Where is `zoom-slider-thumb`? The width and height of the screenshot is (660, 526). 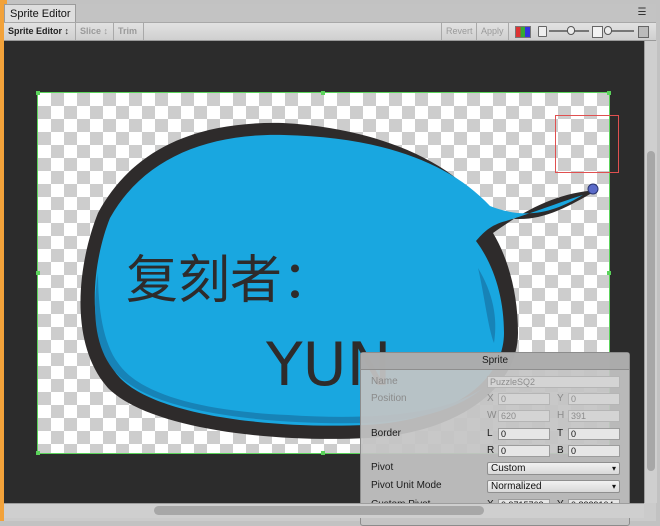
zoom-slider-thumb is located at coordinates (570, 30).